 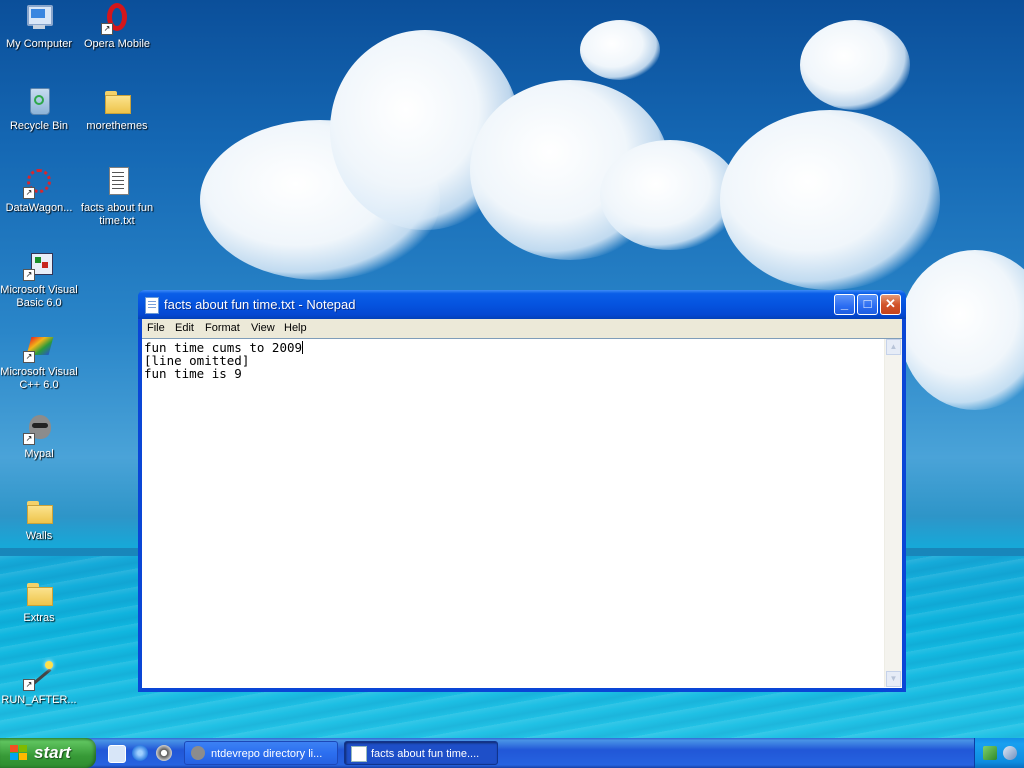 What do you see at coordinates (140, 753) in the screenshot?
I see `internet-explorer-icon` at bounding box center [140, 753].